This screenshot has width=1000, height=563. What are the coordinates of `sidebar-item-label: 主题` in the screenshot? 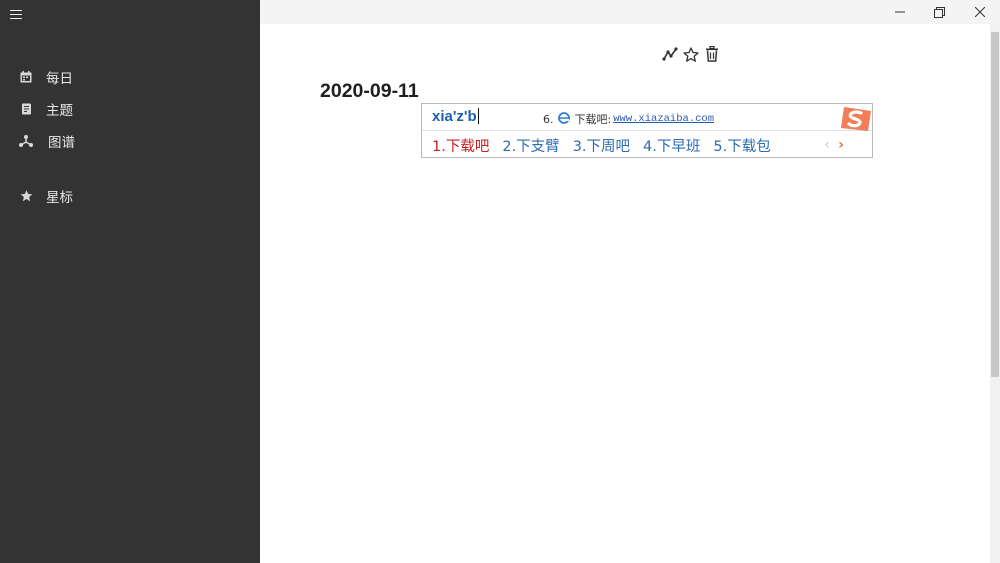 It's located at (59, 111).